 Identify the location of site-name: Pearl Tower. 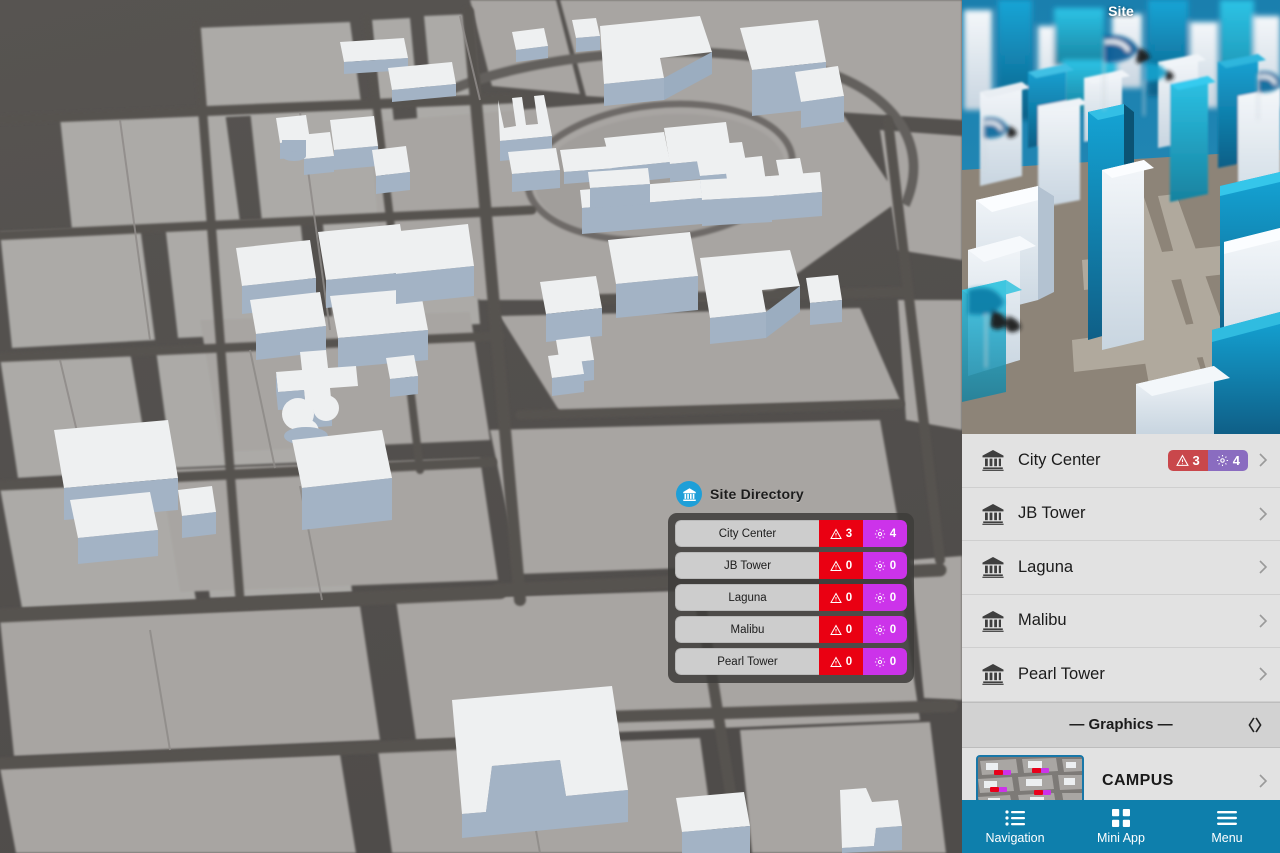
(1061, 673).